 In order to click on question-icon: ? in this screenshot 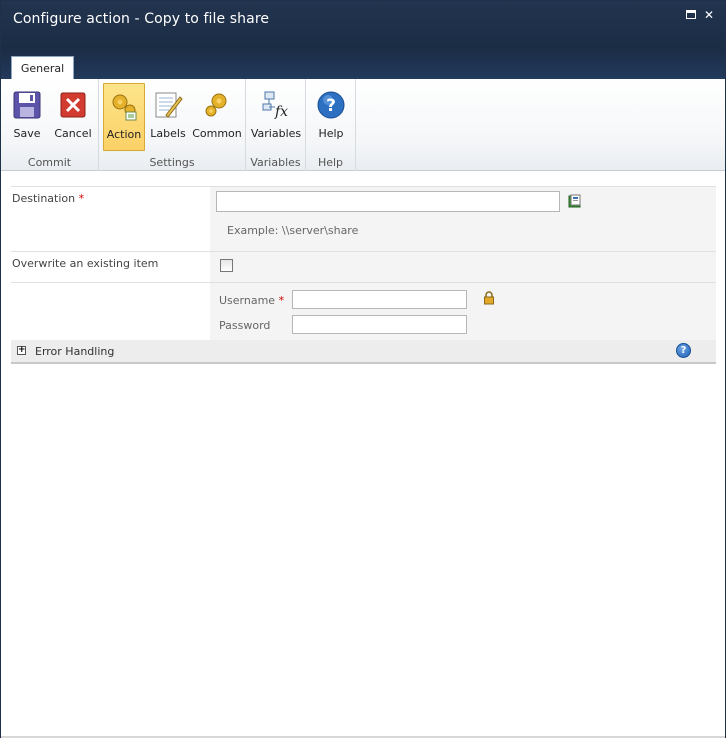, I will do `click(331, 105)`.